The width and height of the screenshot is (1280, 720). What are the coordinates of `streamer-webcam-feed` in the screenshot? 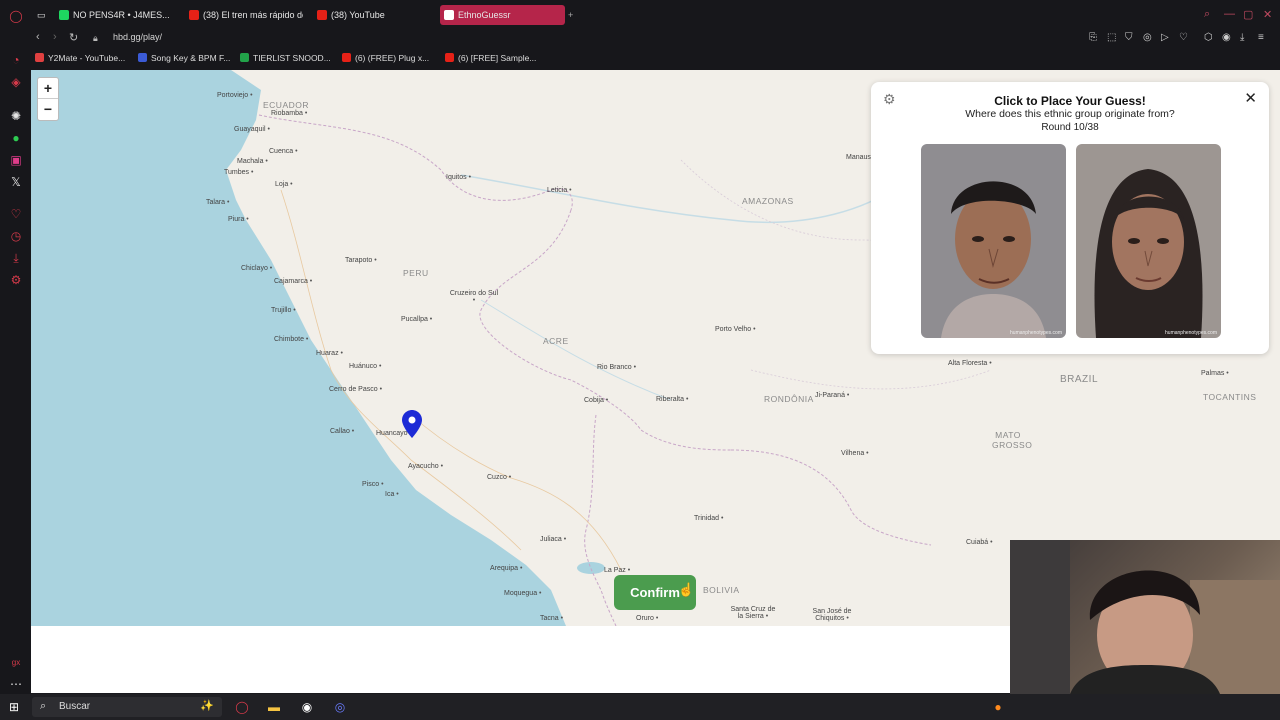 It's located at (1145, 617).